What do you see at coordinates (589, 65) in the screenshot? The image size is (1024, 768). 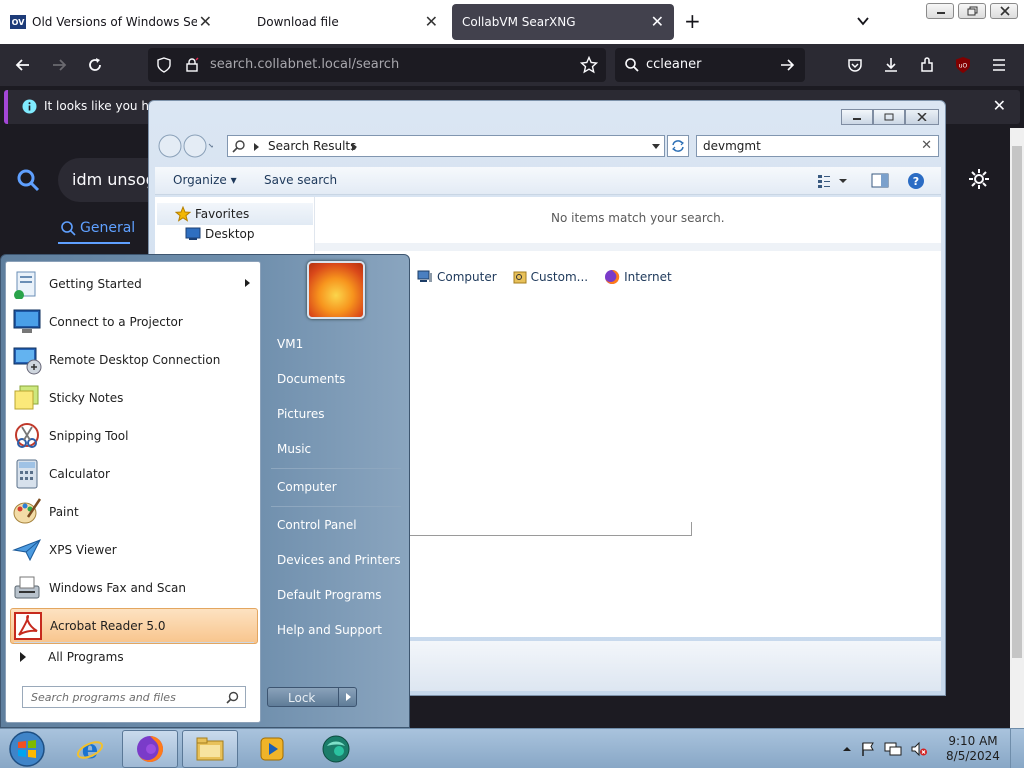 I see `star-bookmark-icon` at bounding box center [589, 65].